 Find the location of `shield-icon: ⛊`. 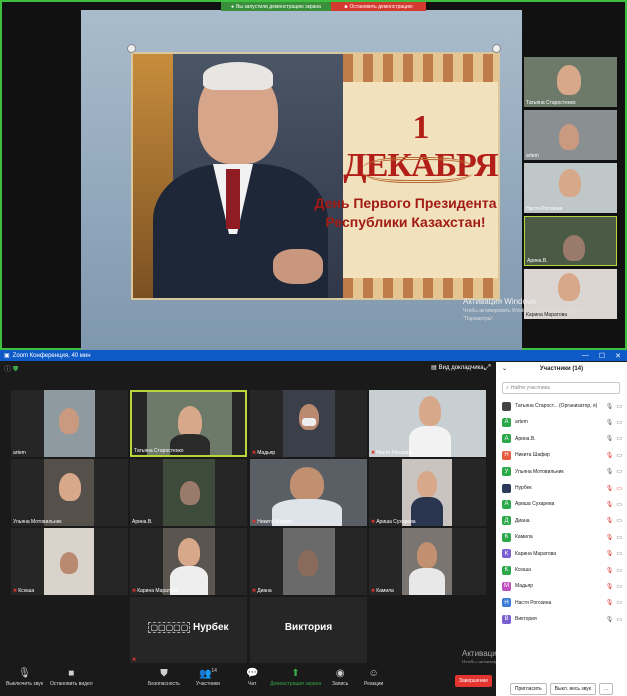

shield-icon: ⛊ is located at coordinates (15, 369).